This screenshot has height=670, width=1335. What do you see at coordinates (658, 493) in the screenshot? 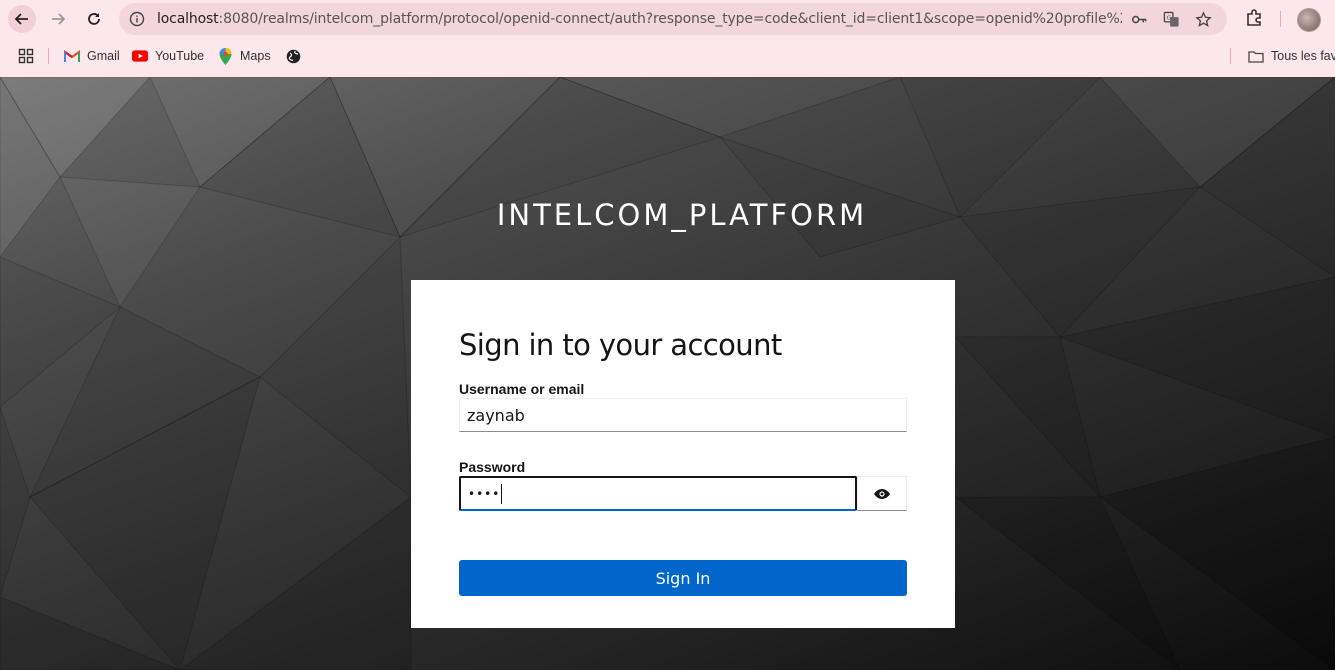
I see `password-input: ••••` at bounding box center [658, 493].